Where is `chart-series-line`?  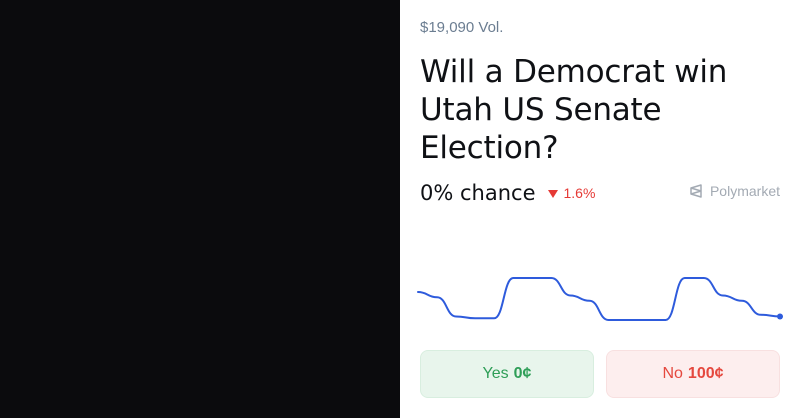 chart-series-line is located at coordinates (599, 299).